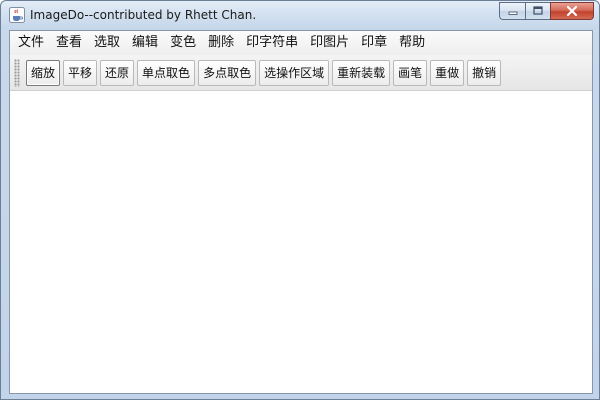 The height and width of the screenshot is (400, 600). What do you see at coordinates (183, 43) in the screenshot?
I see `menu-recolor: 变色` at bounding box center [183, 43].